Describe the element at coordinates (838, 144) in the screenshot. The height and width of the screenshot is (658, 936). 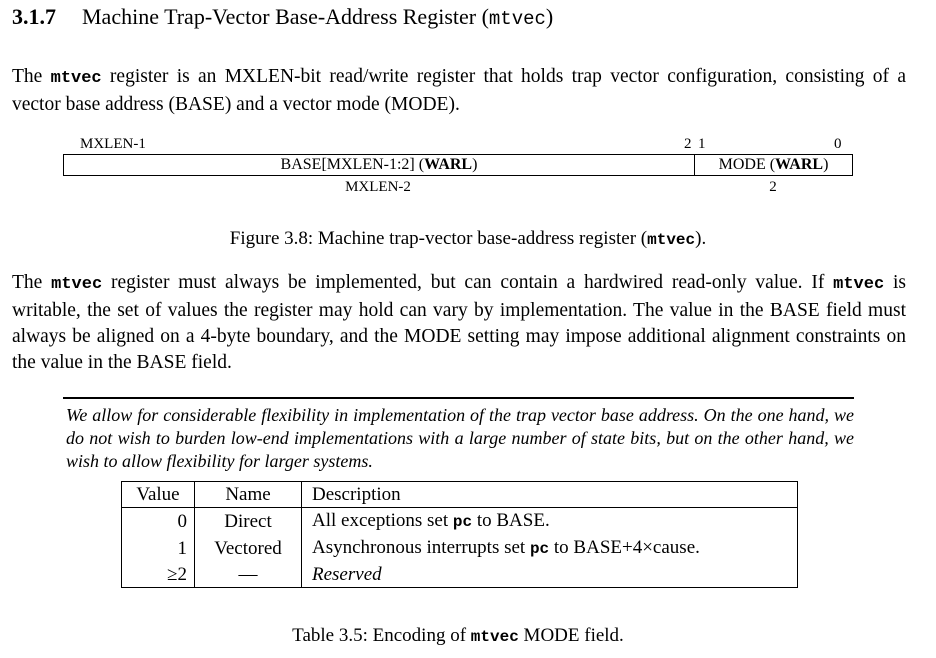
I see `bit-label-mode-lsb: 0` at that location.